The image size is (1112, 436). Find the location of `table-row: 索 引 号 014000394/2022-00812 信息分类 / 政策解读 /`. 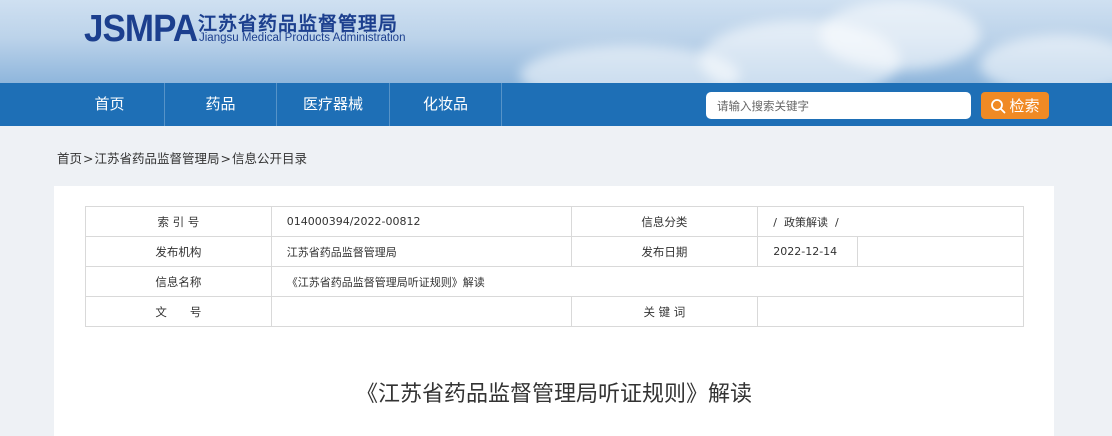

table-row: 索 引 号 014000394/2022-00812 信息分类 / 政策解读 / is located at coordinates (554, 221).